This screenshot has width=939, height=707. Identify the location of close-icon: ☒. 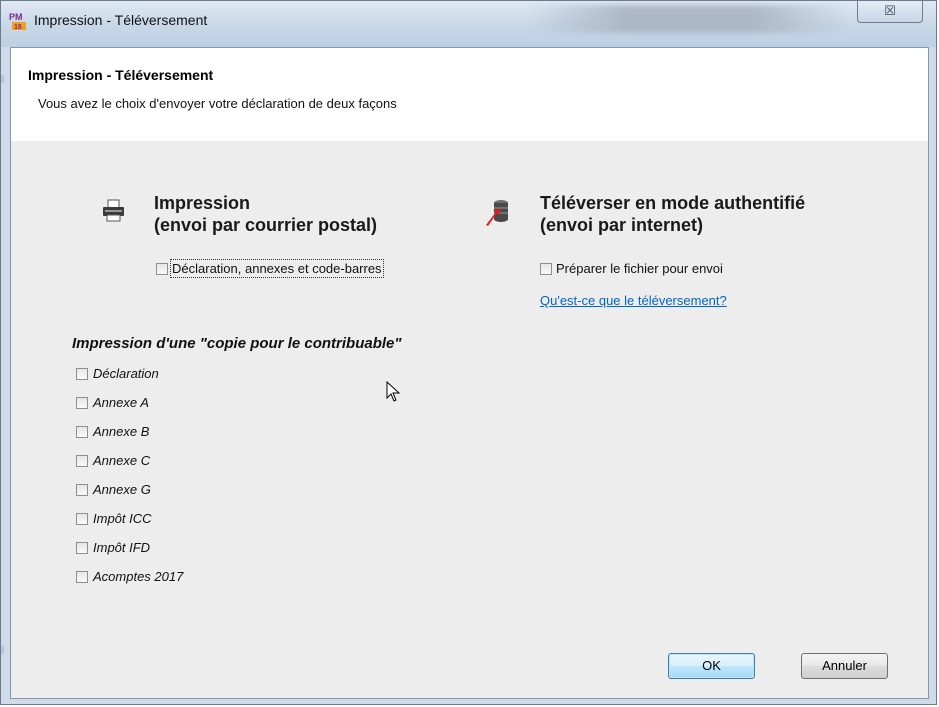
(890, 10).